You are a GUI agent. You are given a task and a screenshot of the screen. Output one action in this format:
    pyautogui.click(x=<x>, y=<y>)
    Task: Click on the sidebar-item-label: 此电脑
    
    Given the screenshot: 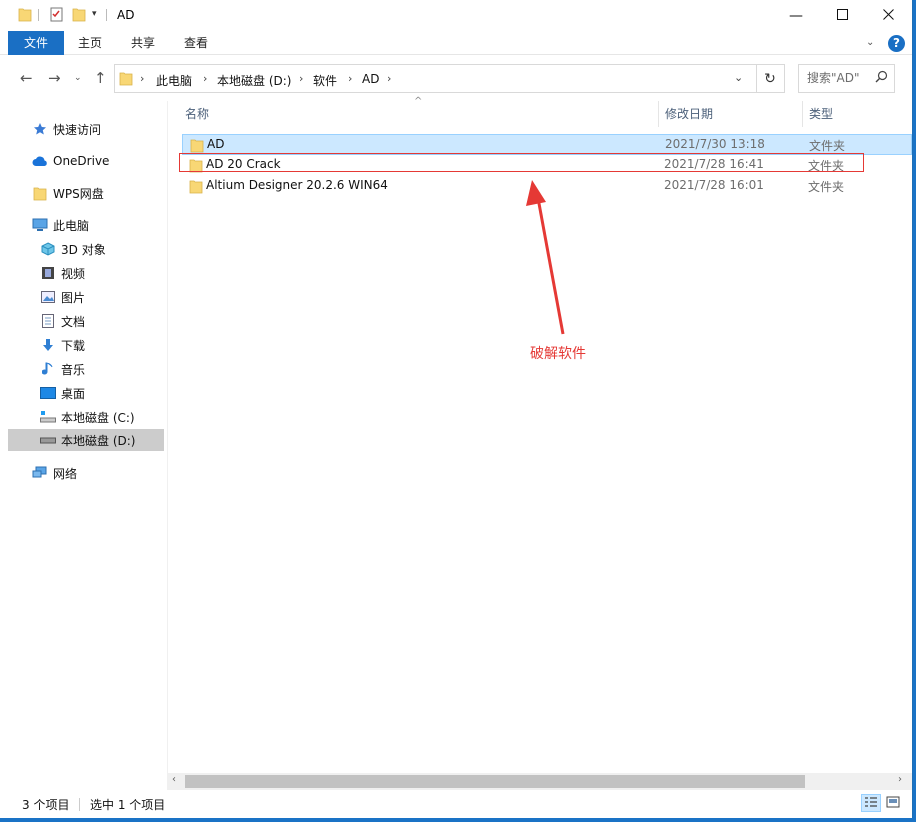 What is the action you would take?
    pyautogui.click(x=71, y=225)
    